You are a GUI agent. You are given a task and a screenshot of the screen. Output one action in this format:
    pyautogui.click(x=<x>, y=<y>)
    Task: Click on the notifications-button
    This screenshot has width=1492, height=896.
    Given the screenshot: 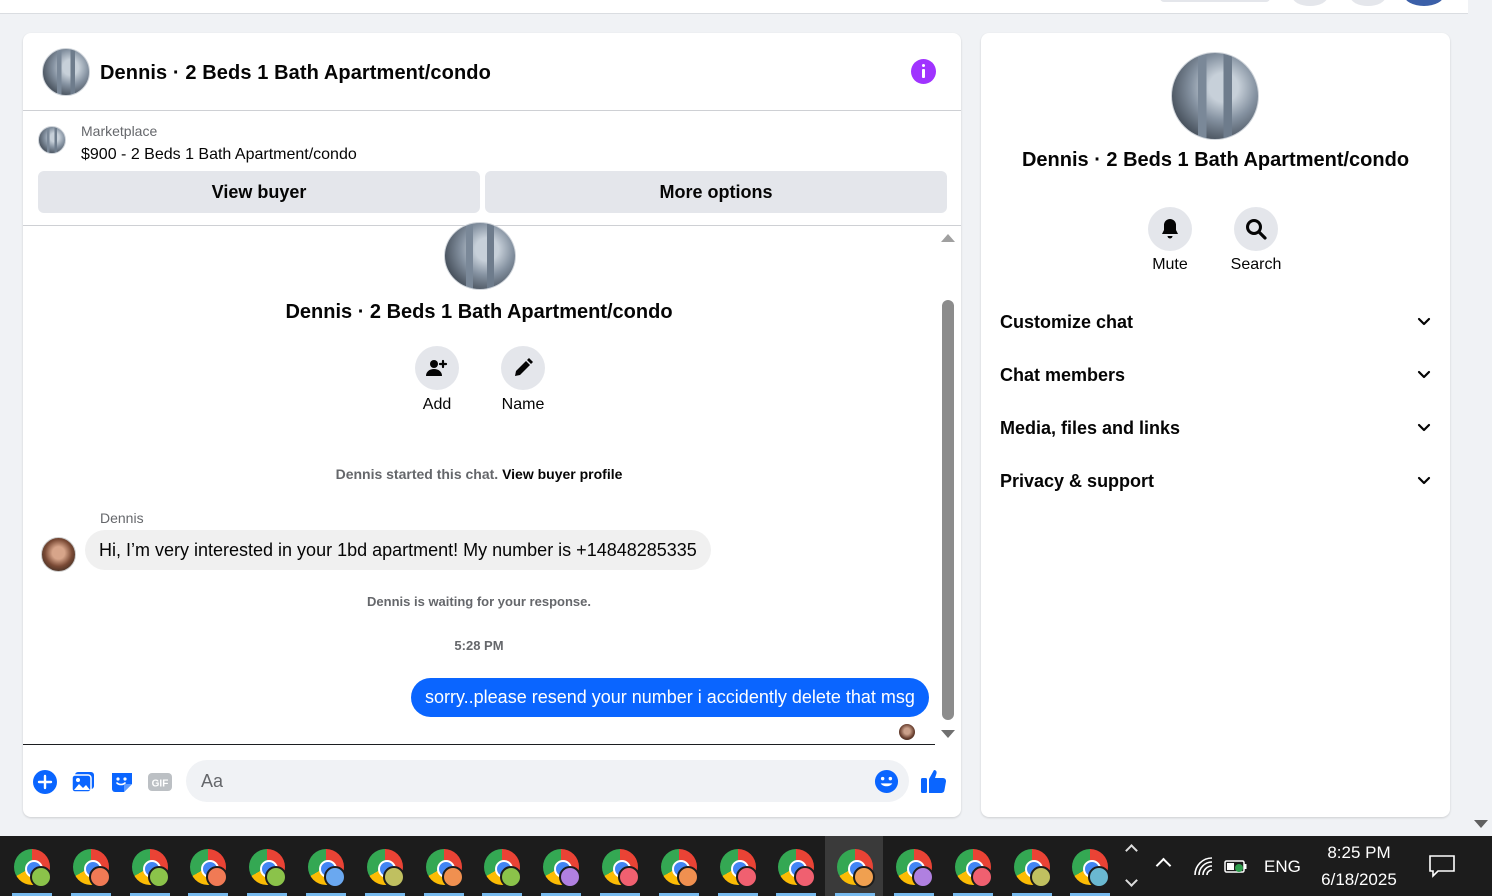 What is the action you would take?
    pyautogui.click(x=1368, y=3)
    